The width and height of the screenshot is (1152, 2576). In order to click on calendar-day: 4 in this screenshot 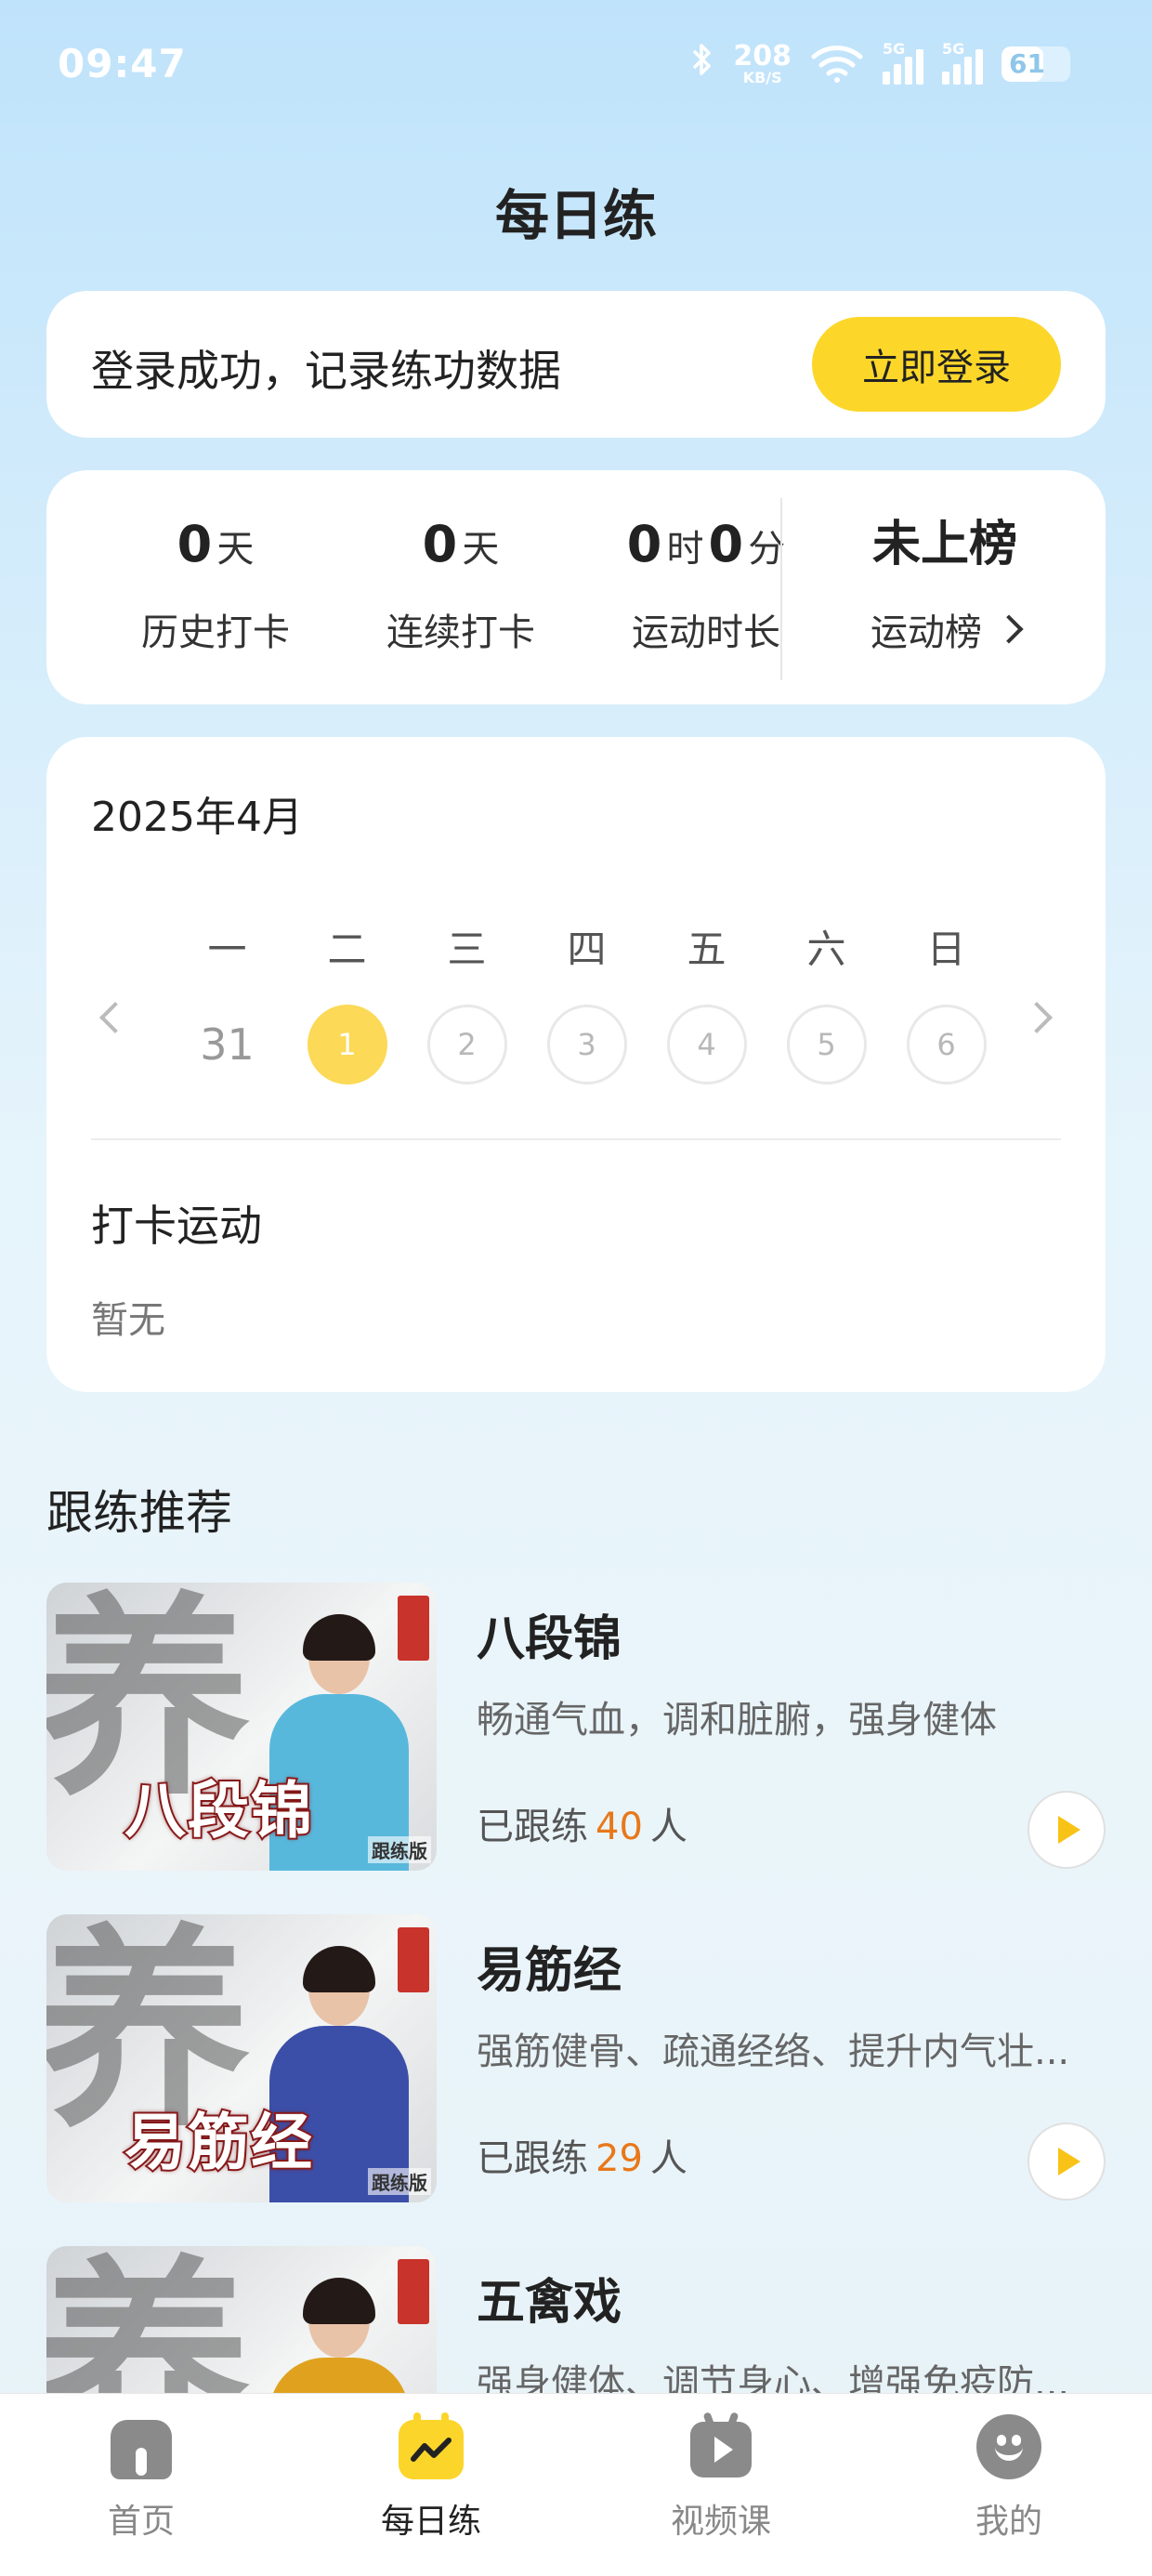, I will do `click(706, 1044)`.